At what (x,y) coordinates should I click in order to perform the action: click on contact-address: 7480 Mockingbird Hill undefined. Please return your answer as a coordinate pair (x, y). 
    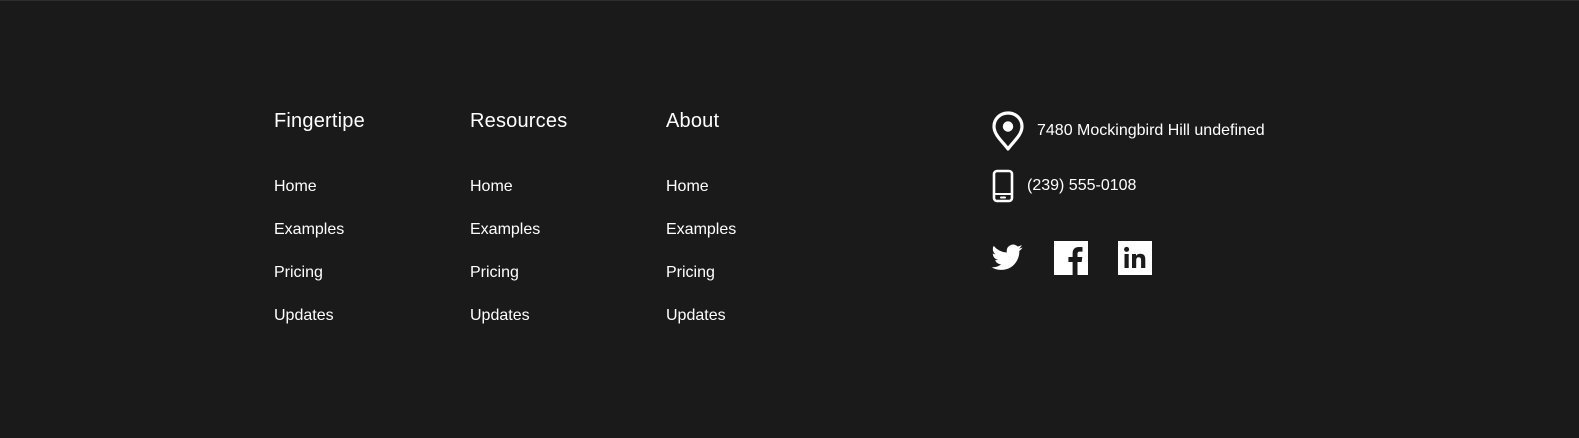
    Looking at the image, I should click on (1128, 131).